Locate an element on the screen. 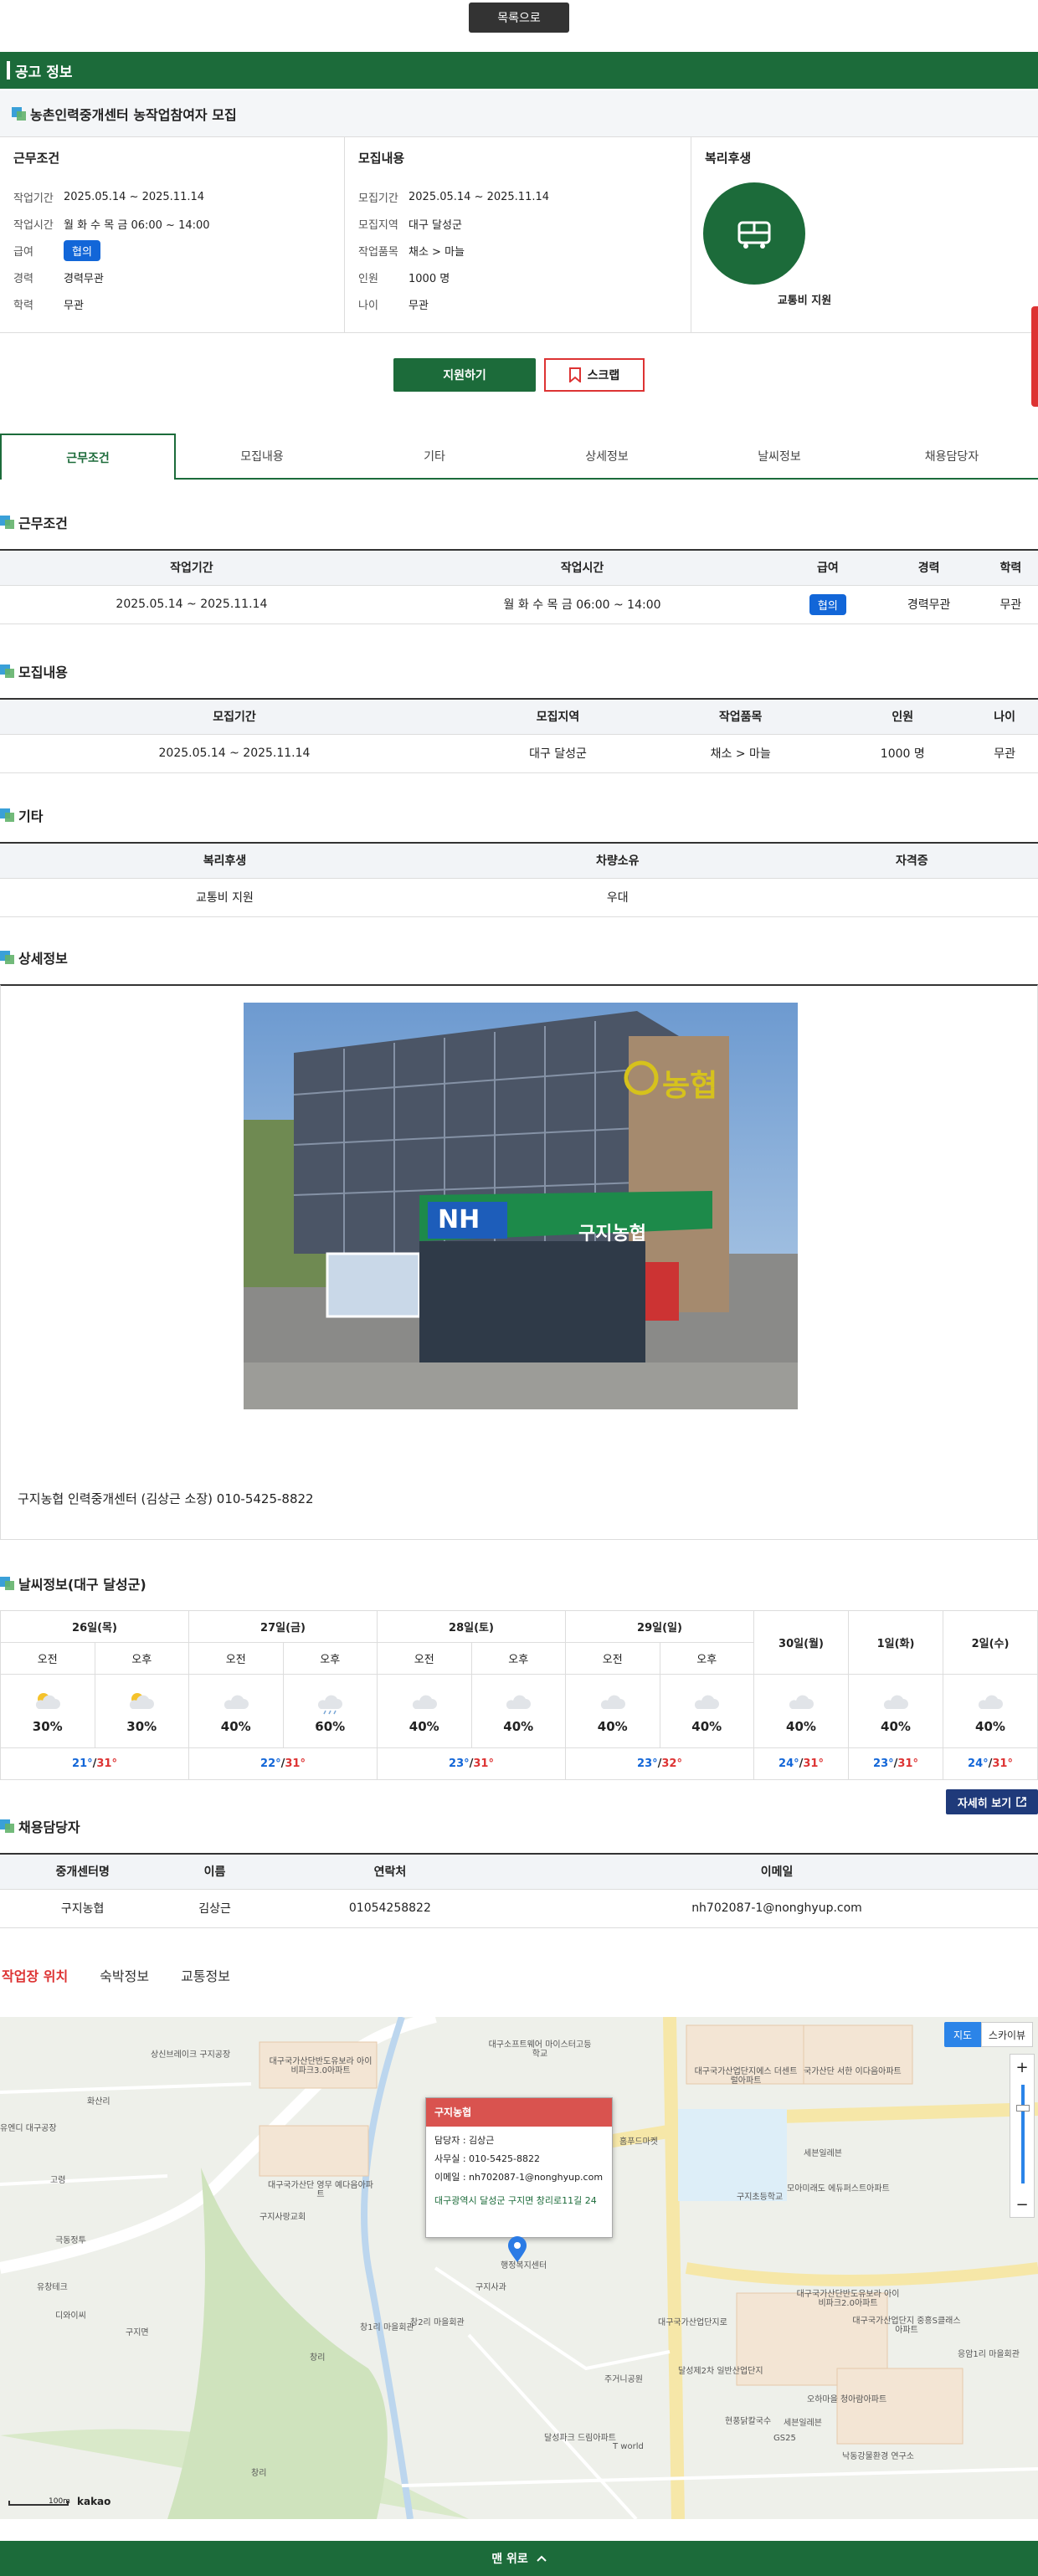 The height and width of the screenshot is (2576, 1038). table-header: 모집지역 is located at coordinates (558, 716).